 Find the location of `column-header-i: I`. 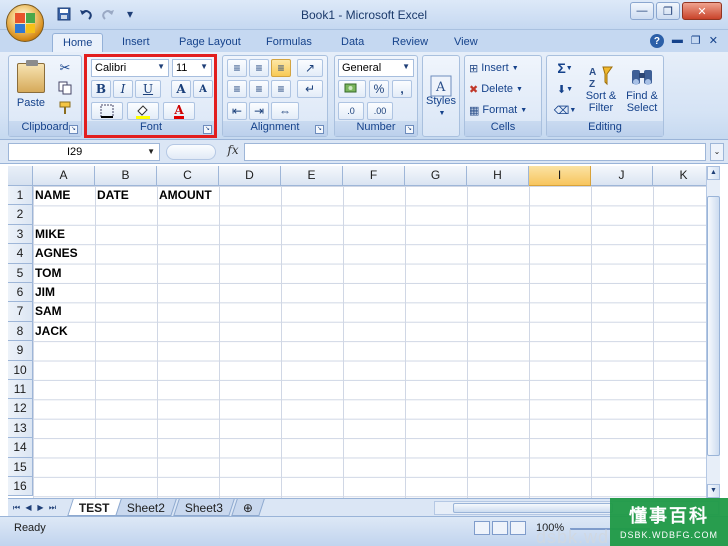

column-header-i: I is located at coordinates (560, 176).